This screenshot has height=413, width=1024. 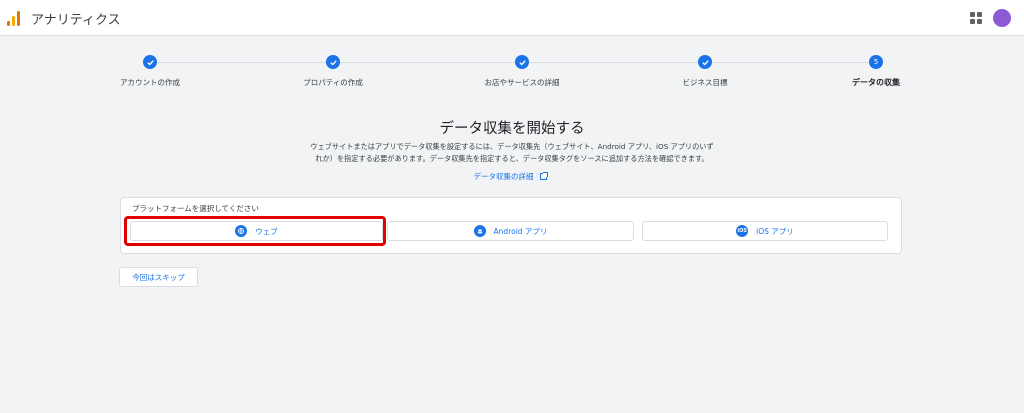 What do you see at coordinates (150, 62) in the screenshot?
I see `step-1-check-icon` at bounding box center [150, 62].